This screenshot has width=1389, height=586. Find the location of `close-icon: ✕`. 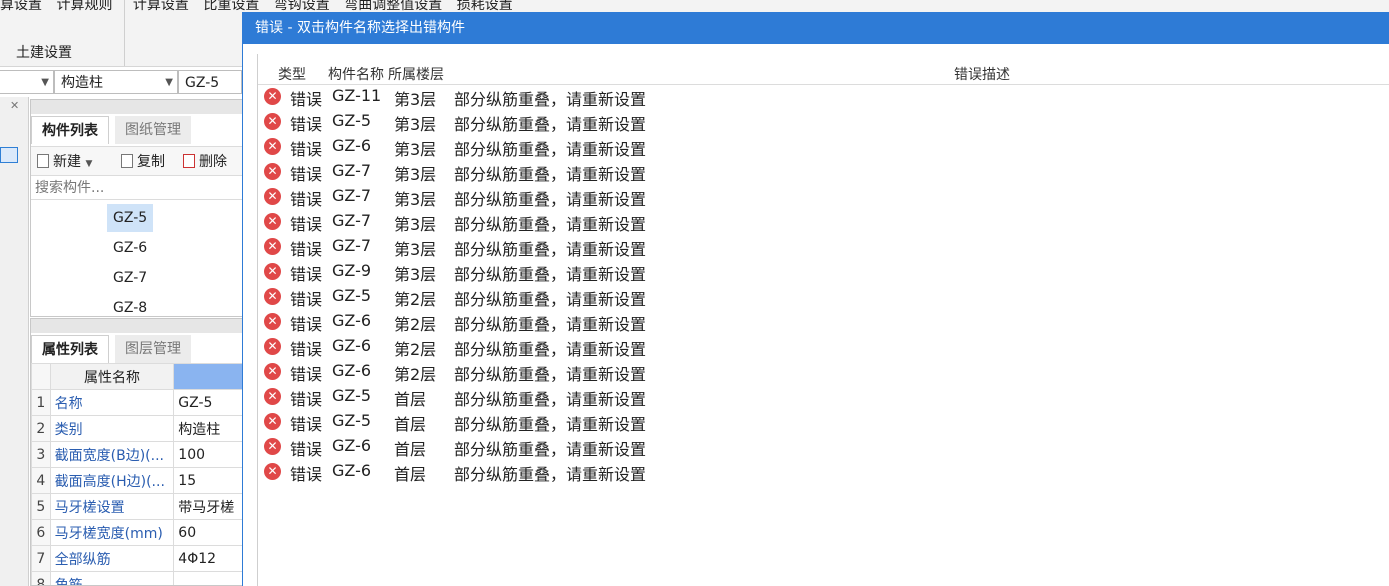

close-icon: ✕ is located at coordinates (14, 105).